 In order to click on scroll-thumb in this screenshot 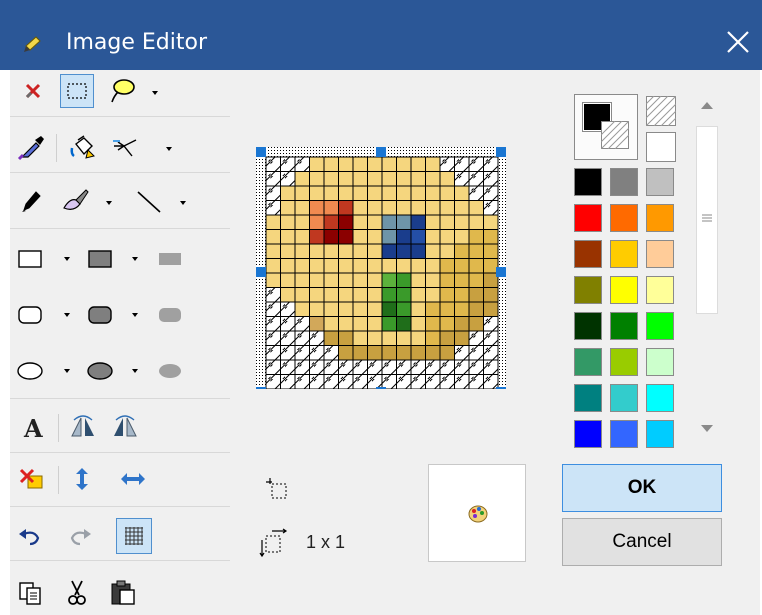, I will do `click(707, 220)`.